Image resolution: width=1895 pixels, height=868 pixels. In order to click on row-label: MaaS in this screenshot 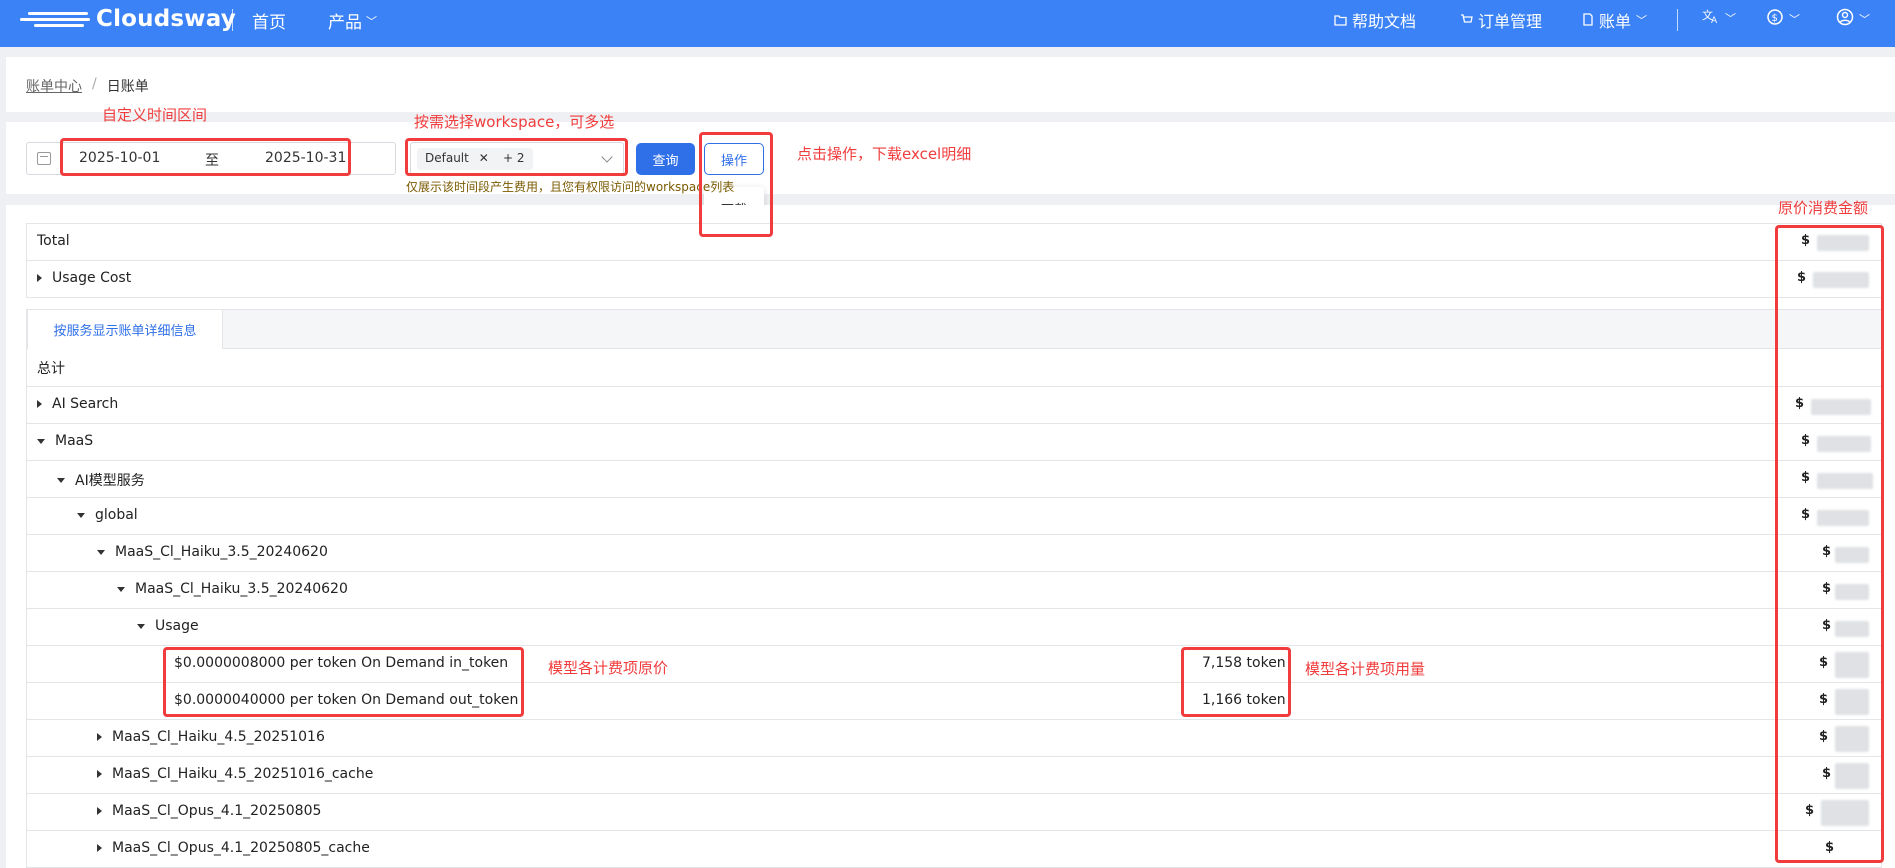, I will do `click(65, 441)`.